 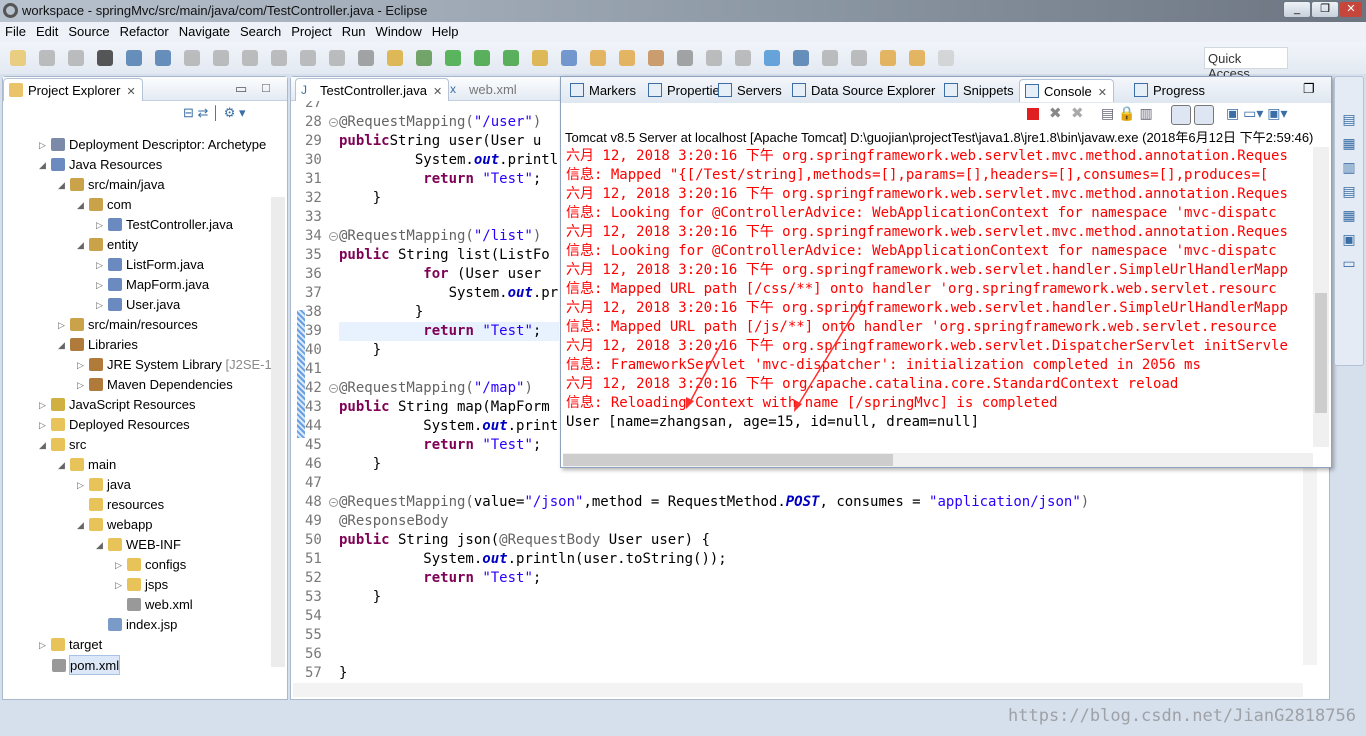 I want to click on annotation-arrows, so click(x=774, y=355).